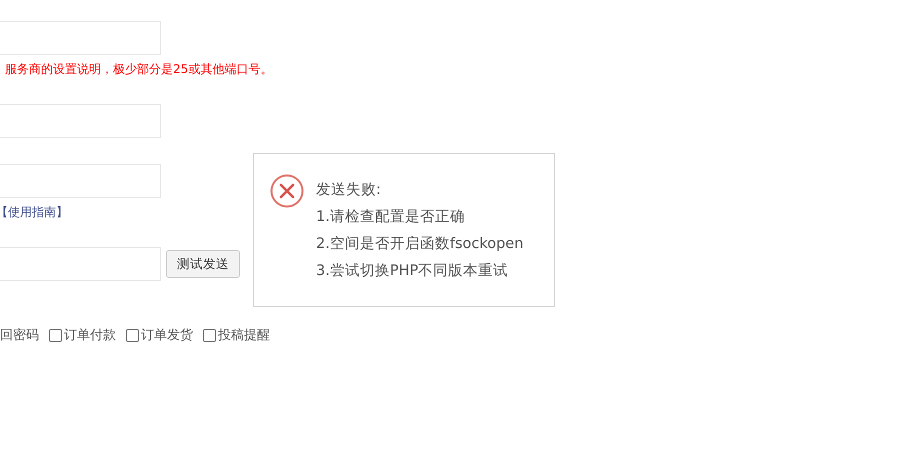  I want to click on message-text: 2.空间是否开启函数fsockopen, so click(420, 244).